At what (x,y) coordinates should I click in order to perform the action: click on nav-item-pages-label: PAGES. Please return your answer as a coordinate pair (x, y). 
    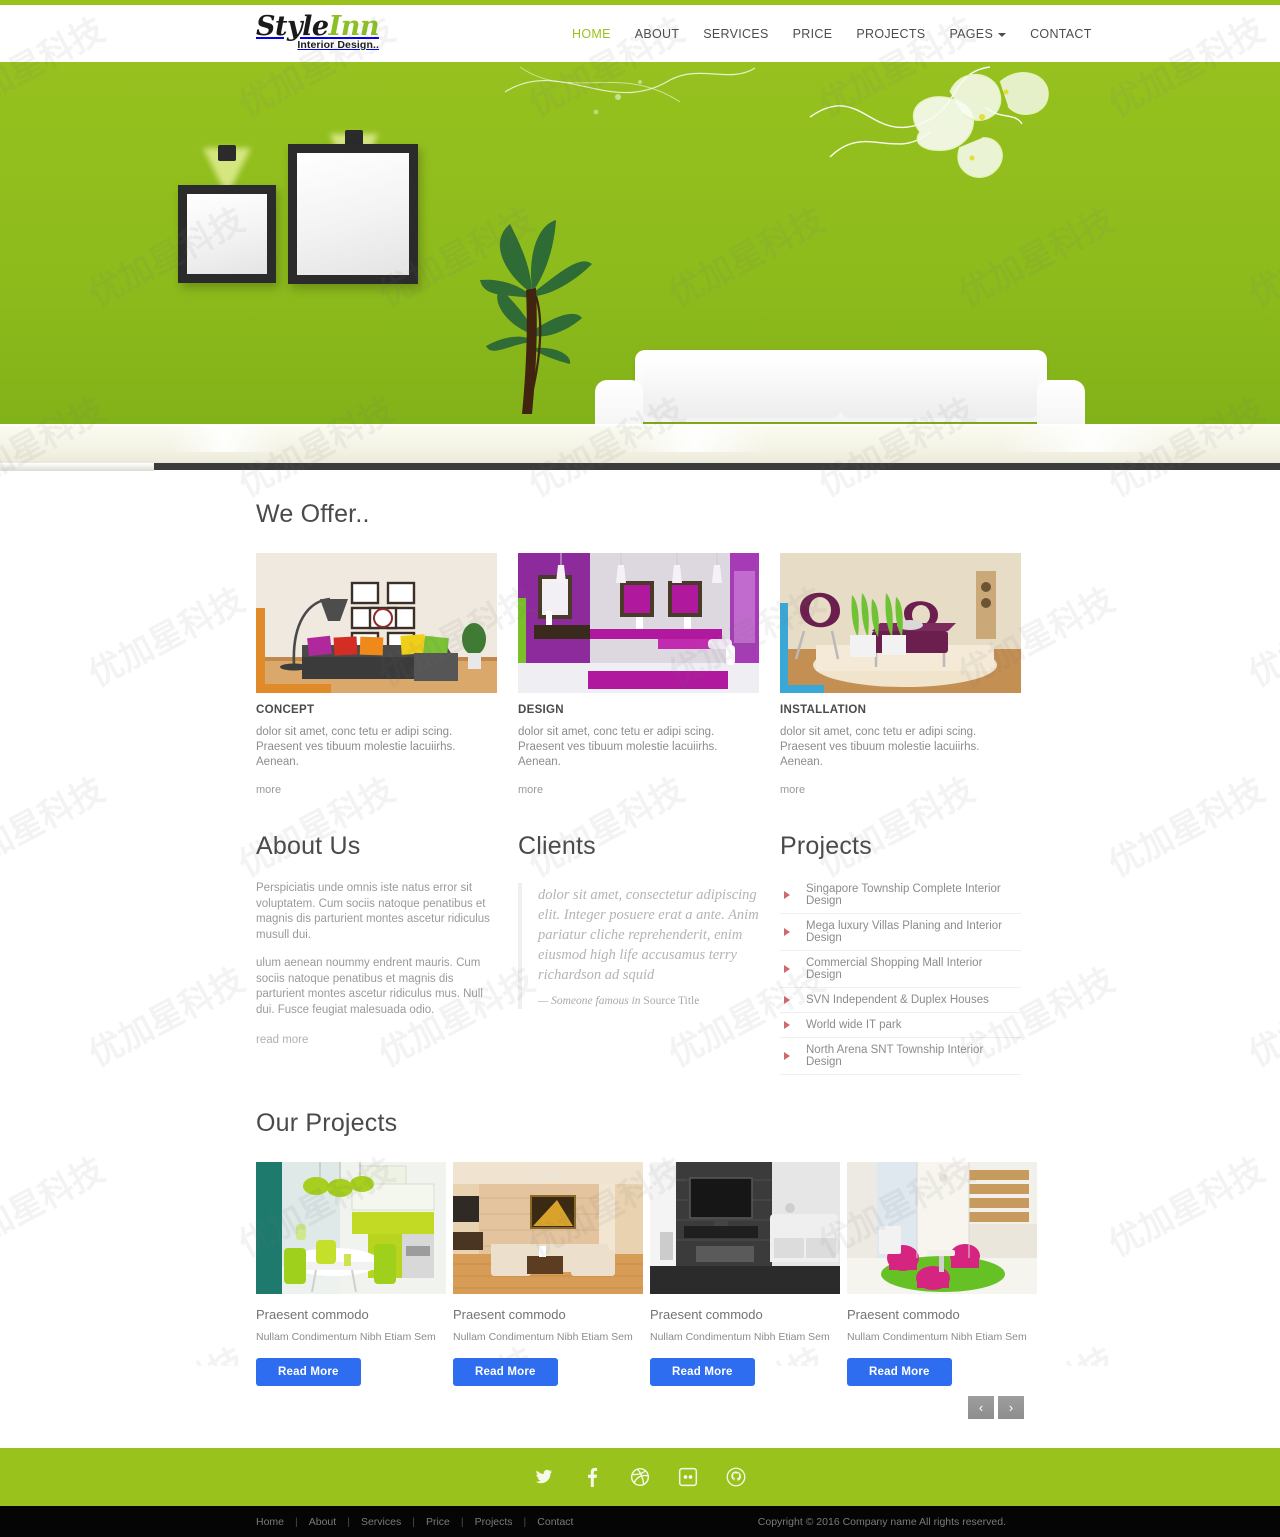
    Looking at the image, I should click on (971, 33).